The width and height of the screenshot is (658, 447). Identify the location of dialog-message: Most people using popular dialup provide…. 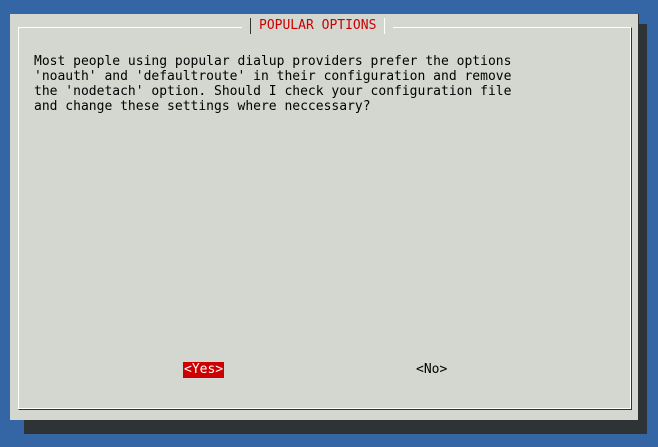
(273, 84).